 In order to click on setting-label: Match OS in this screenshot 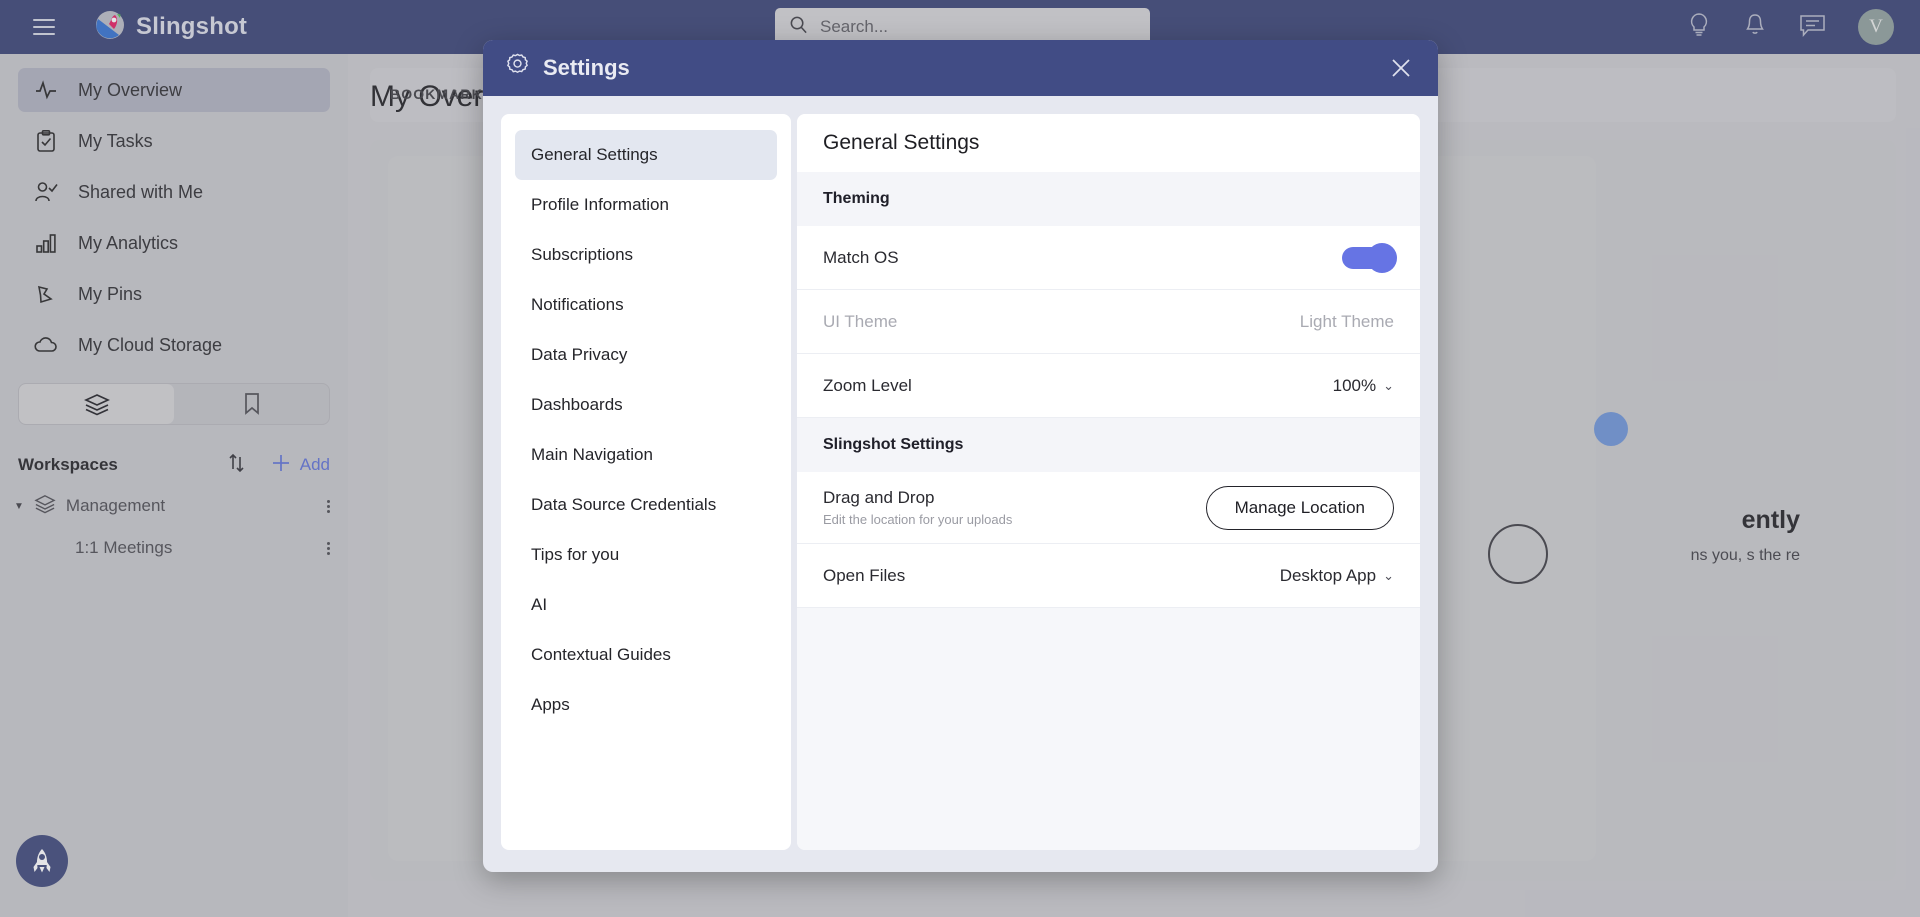, I will do `click(861, 257)`.